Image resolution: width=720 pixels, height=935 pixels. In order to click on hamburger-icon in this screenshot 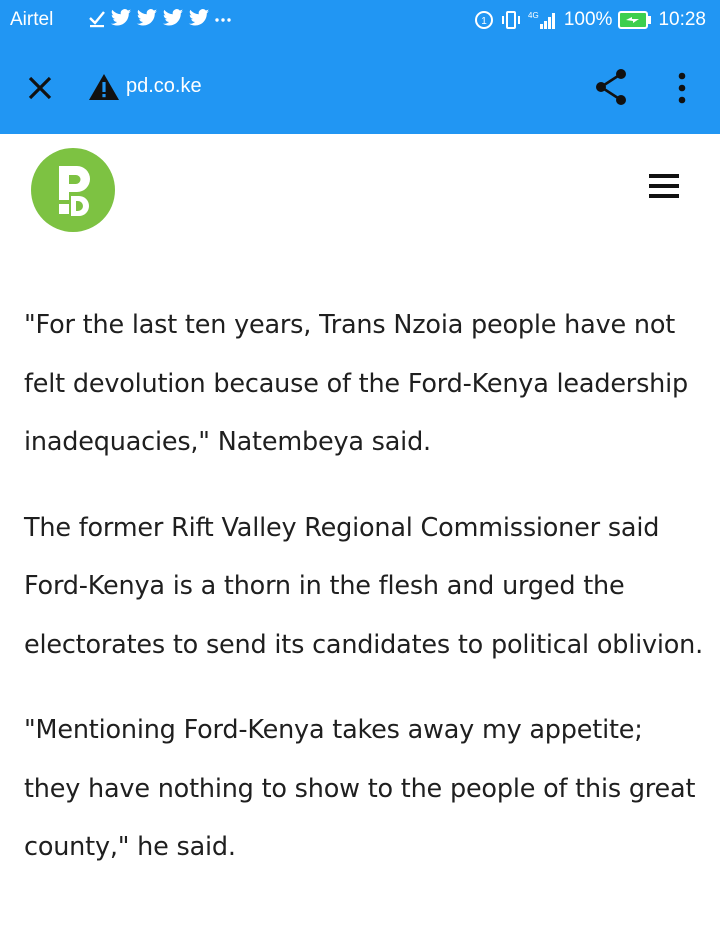, I will do `click(664, 186)`.